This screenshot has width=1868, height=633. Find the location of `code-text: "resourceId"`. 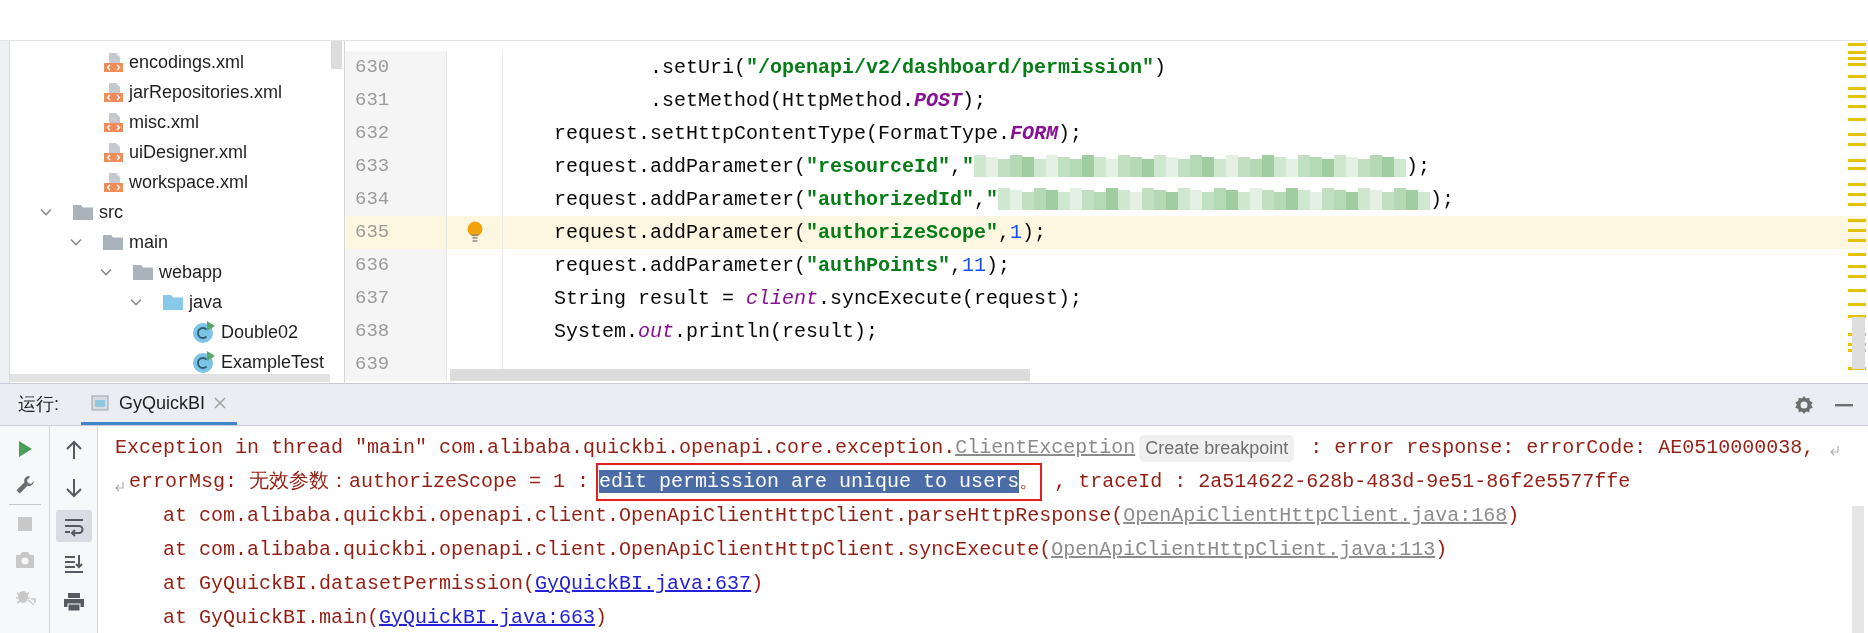

code-text: "resourceId" is located at coordinates (878, 166).